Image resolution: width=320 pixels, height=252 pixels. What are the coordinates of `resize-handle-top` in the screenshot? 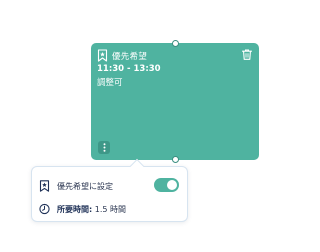 It's located at (175, 43).